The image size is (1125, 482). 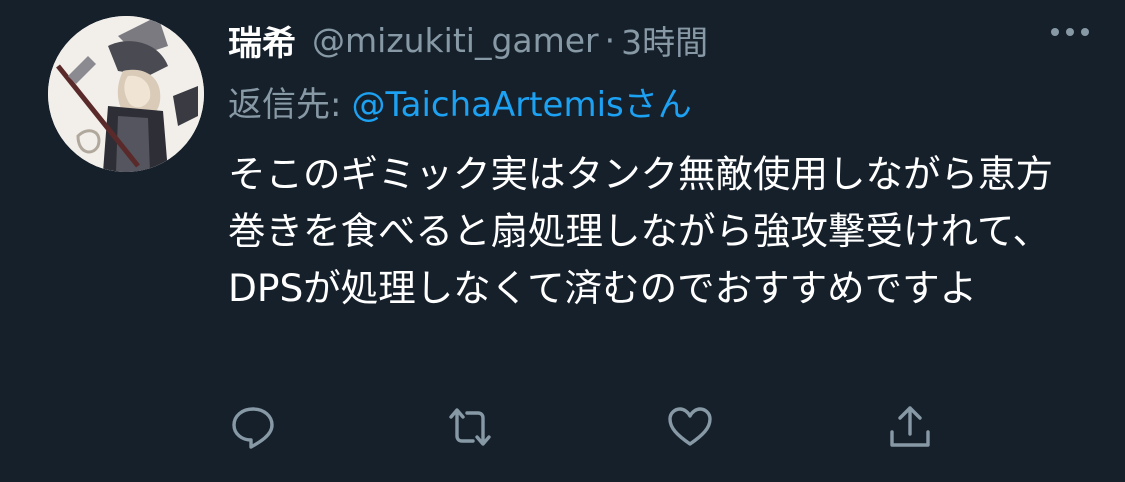 I want to click on tweet-header: 瑞希 @mizukiti_gamer · 3時間, so click(x=468, y=40).